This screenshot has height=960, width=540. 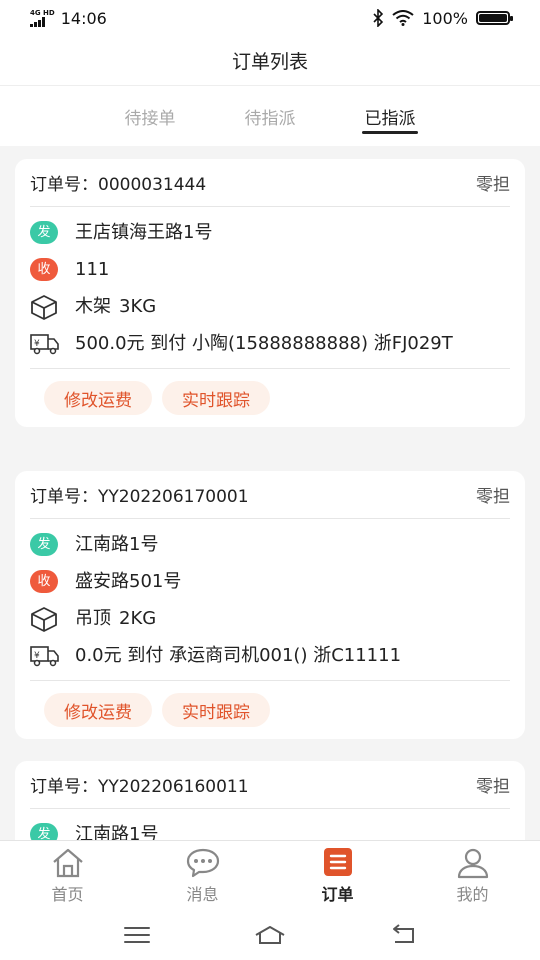 I want to click on menu-icon, so click(x=137, y=935).